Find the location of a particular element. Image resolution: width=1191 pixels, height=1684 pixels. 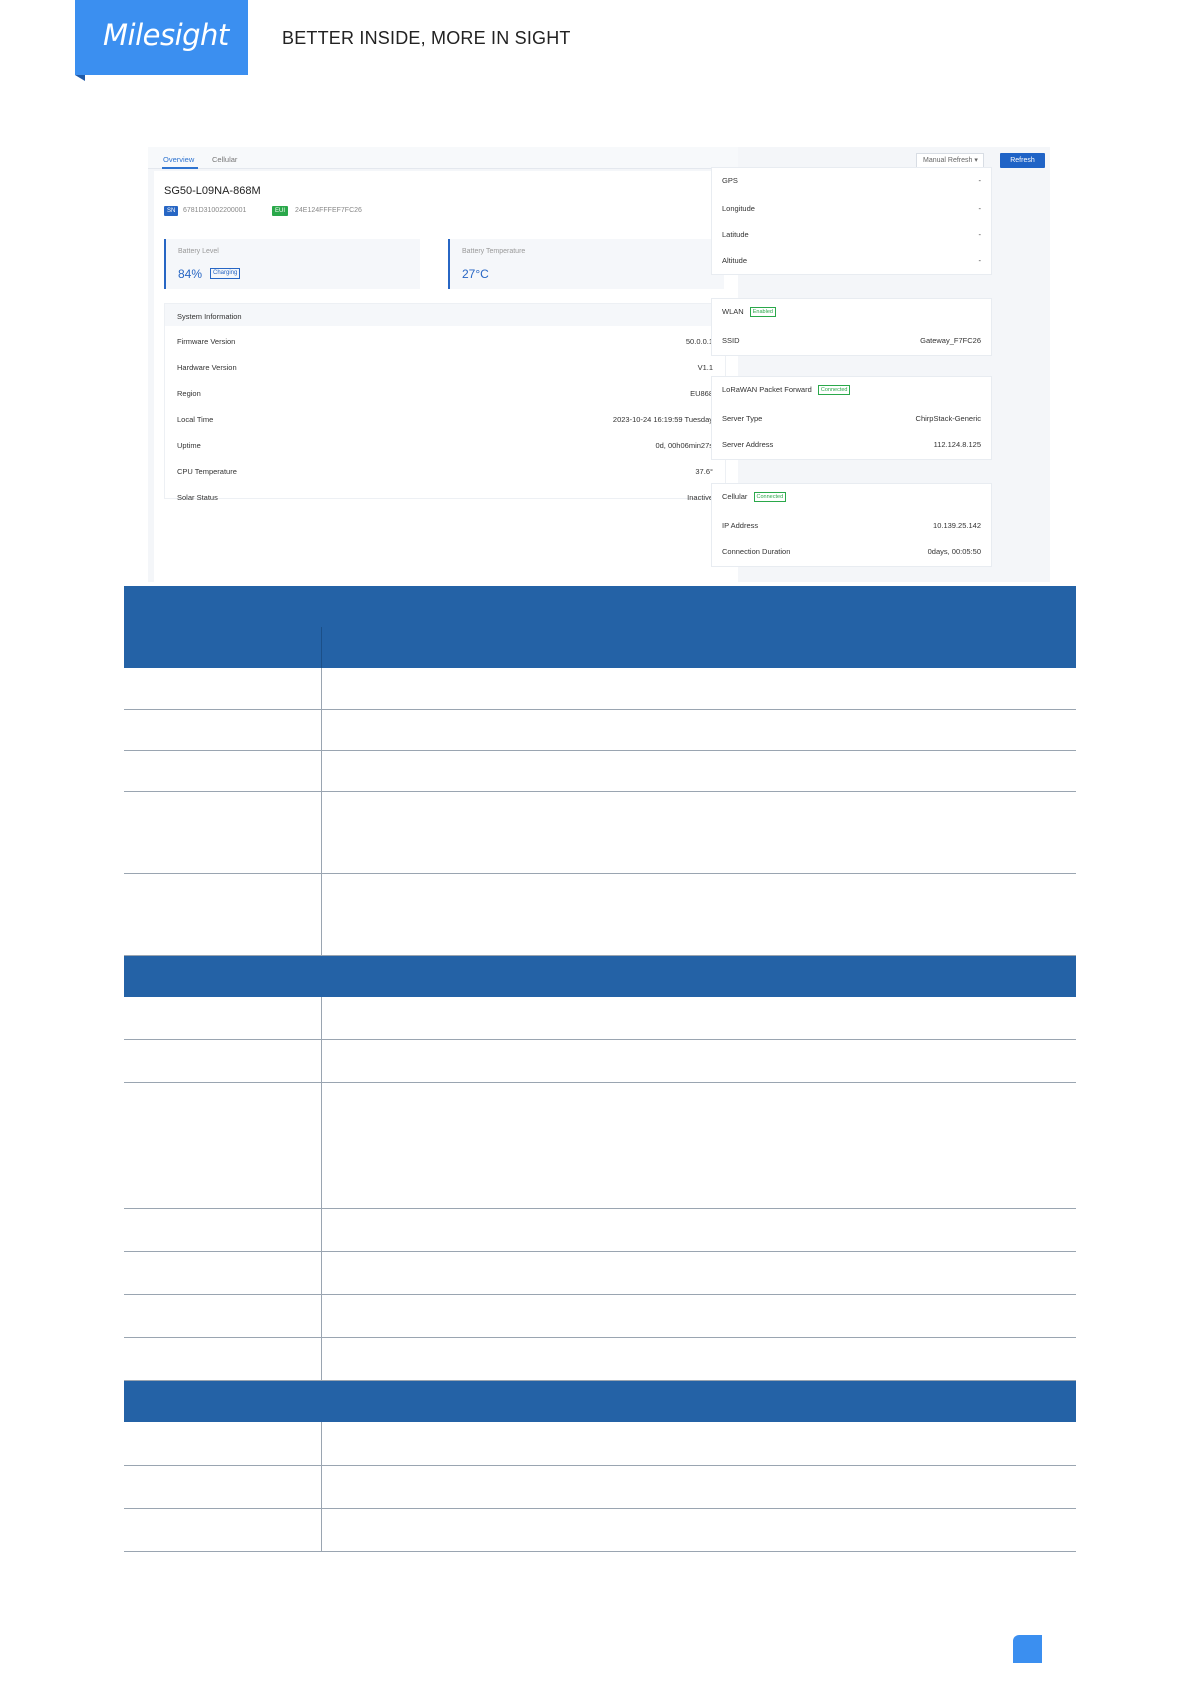

gps-key: Longitude is located at coordinates (738, 208).